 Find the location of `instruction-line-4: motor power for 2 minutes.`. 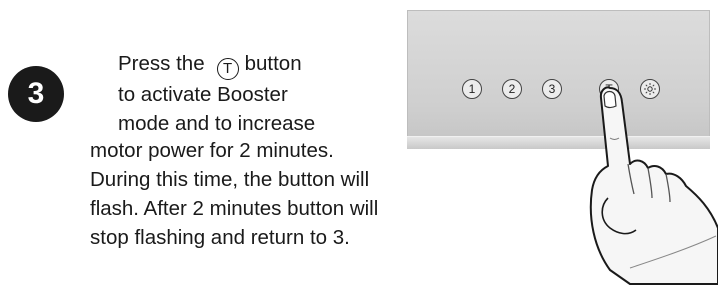

instruction-line-4: motor power for 2 minutes. is located at coordinates (212, 150).